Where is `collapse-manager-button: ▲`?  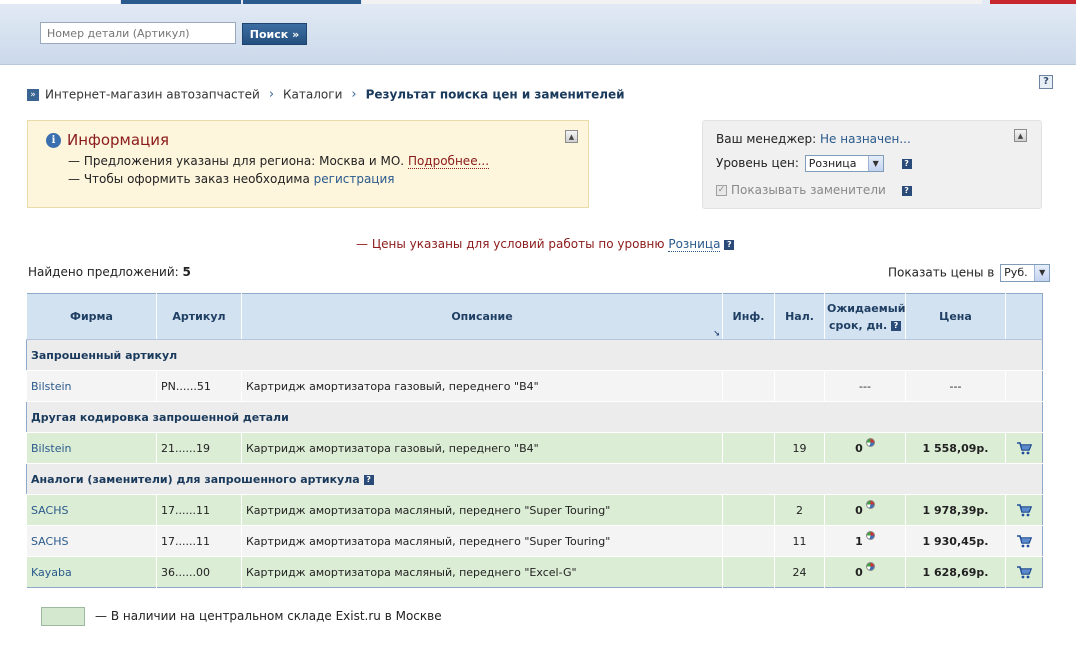 collapse-manager-button: ▲ is located at coordinates (1020, 135).